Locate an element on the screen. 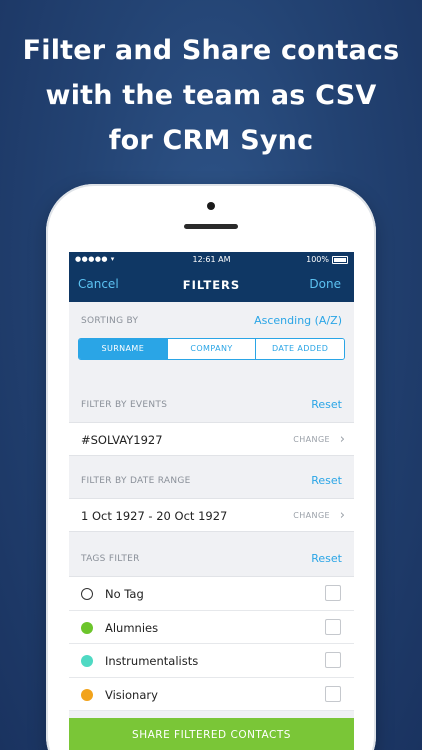  nav-bar: Cancel FILTERS Done is located at coordinates (211, 285).